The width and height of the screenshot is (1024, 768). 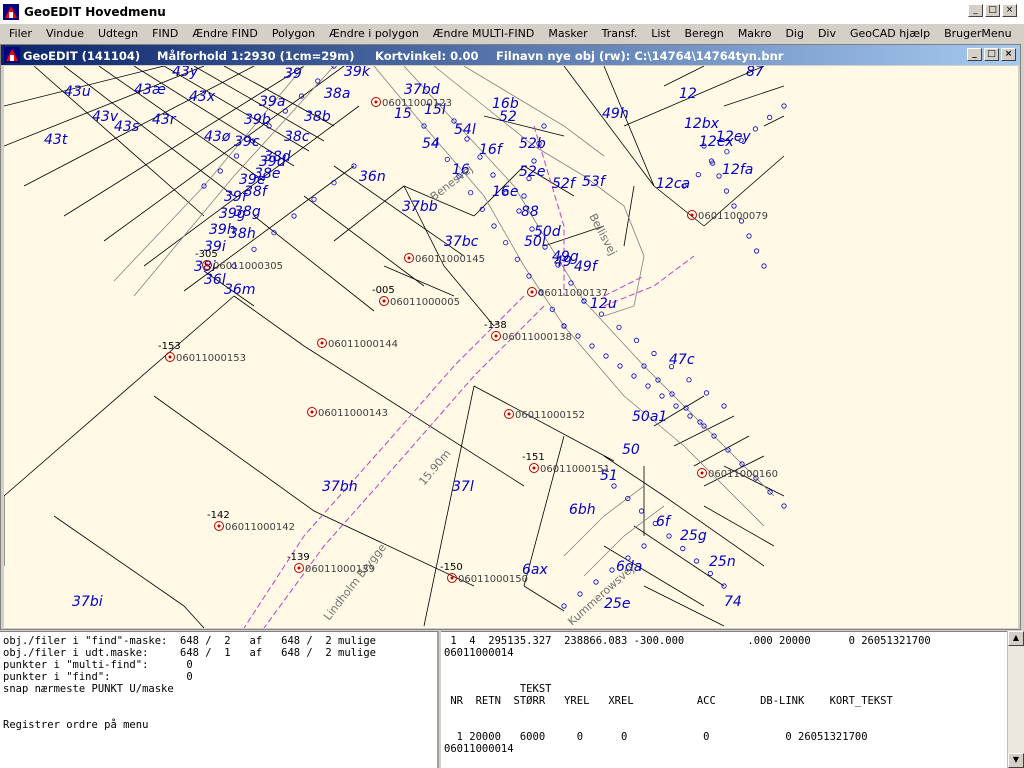 I want to click on parcel-label: 36l, so click(x=215, y=280).